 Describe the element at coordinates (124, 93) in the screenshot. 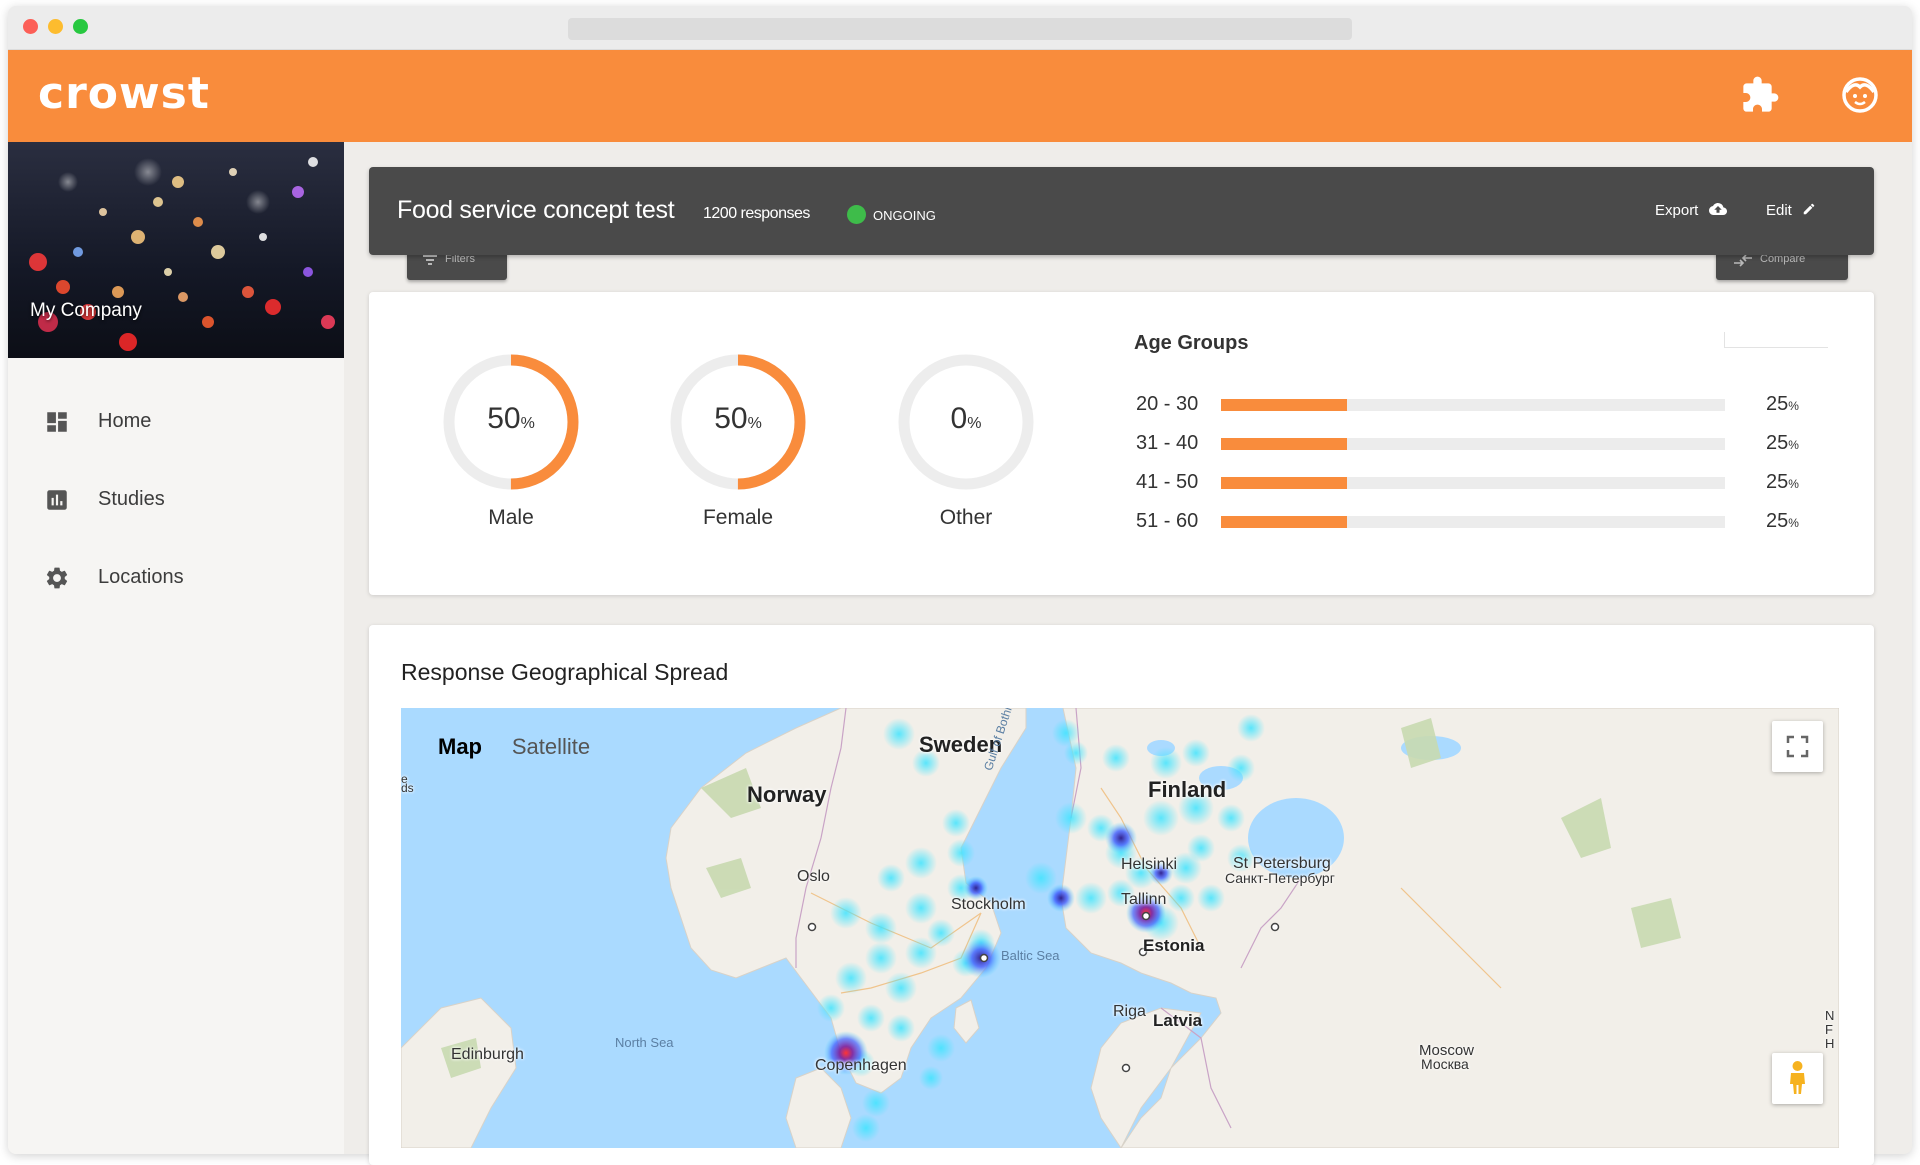

I see `app-logo: crowst` at that location.